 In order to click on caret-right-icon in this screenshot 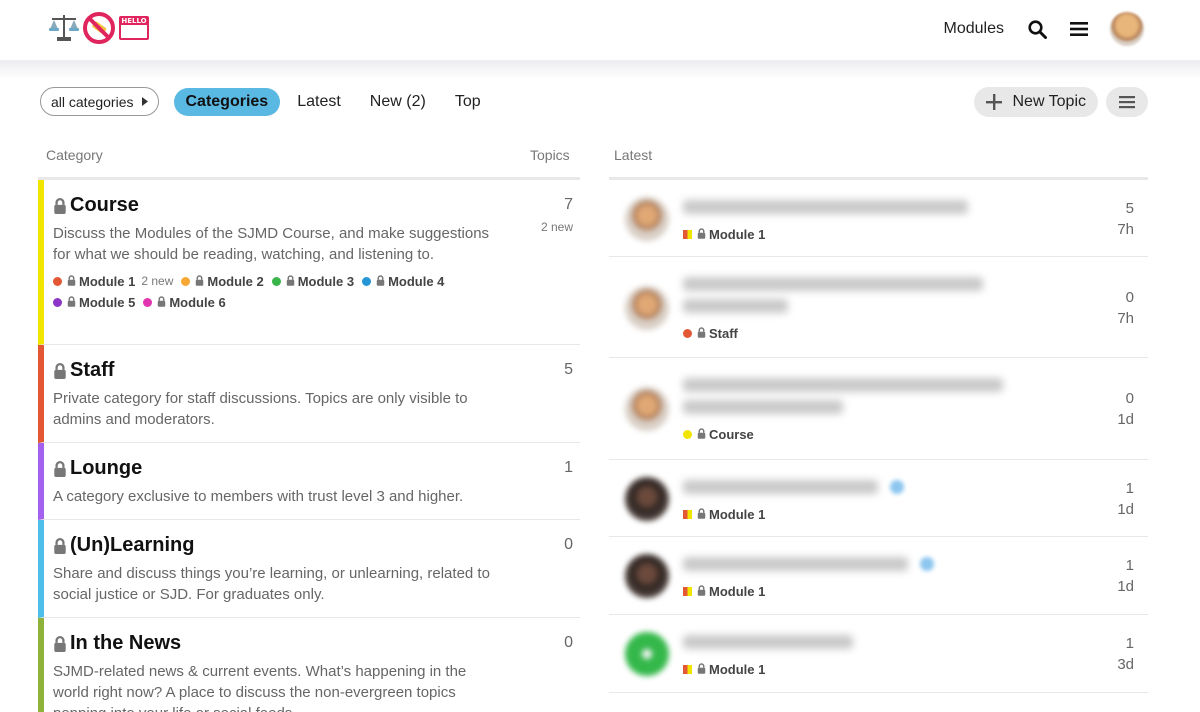, I will do `click(144, 101)`.